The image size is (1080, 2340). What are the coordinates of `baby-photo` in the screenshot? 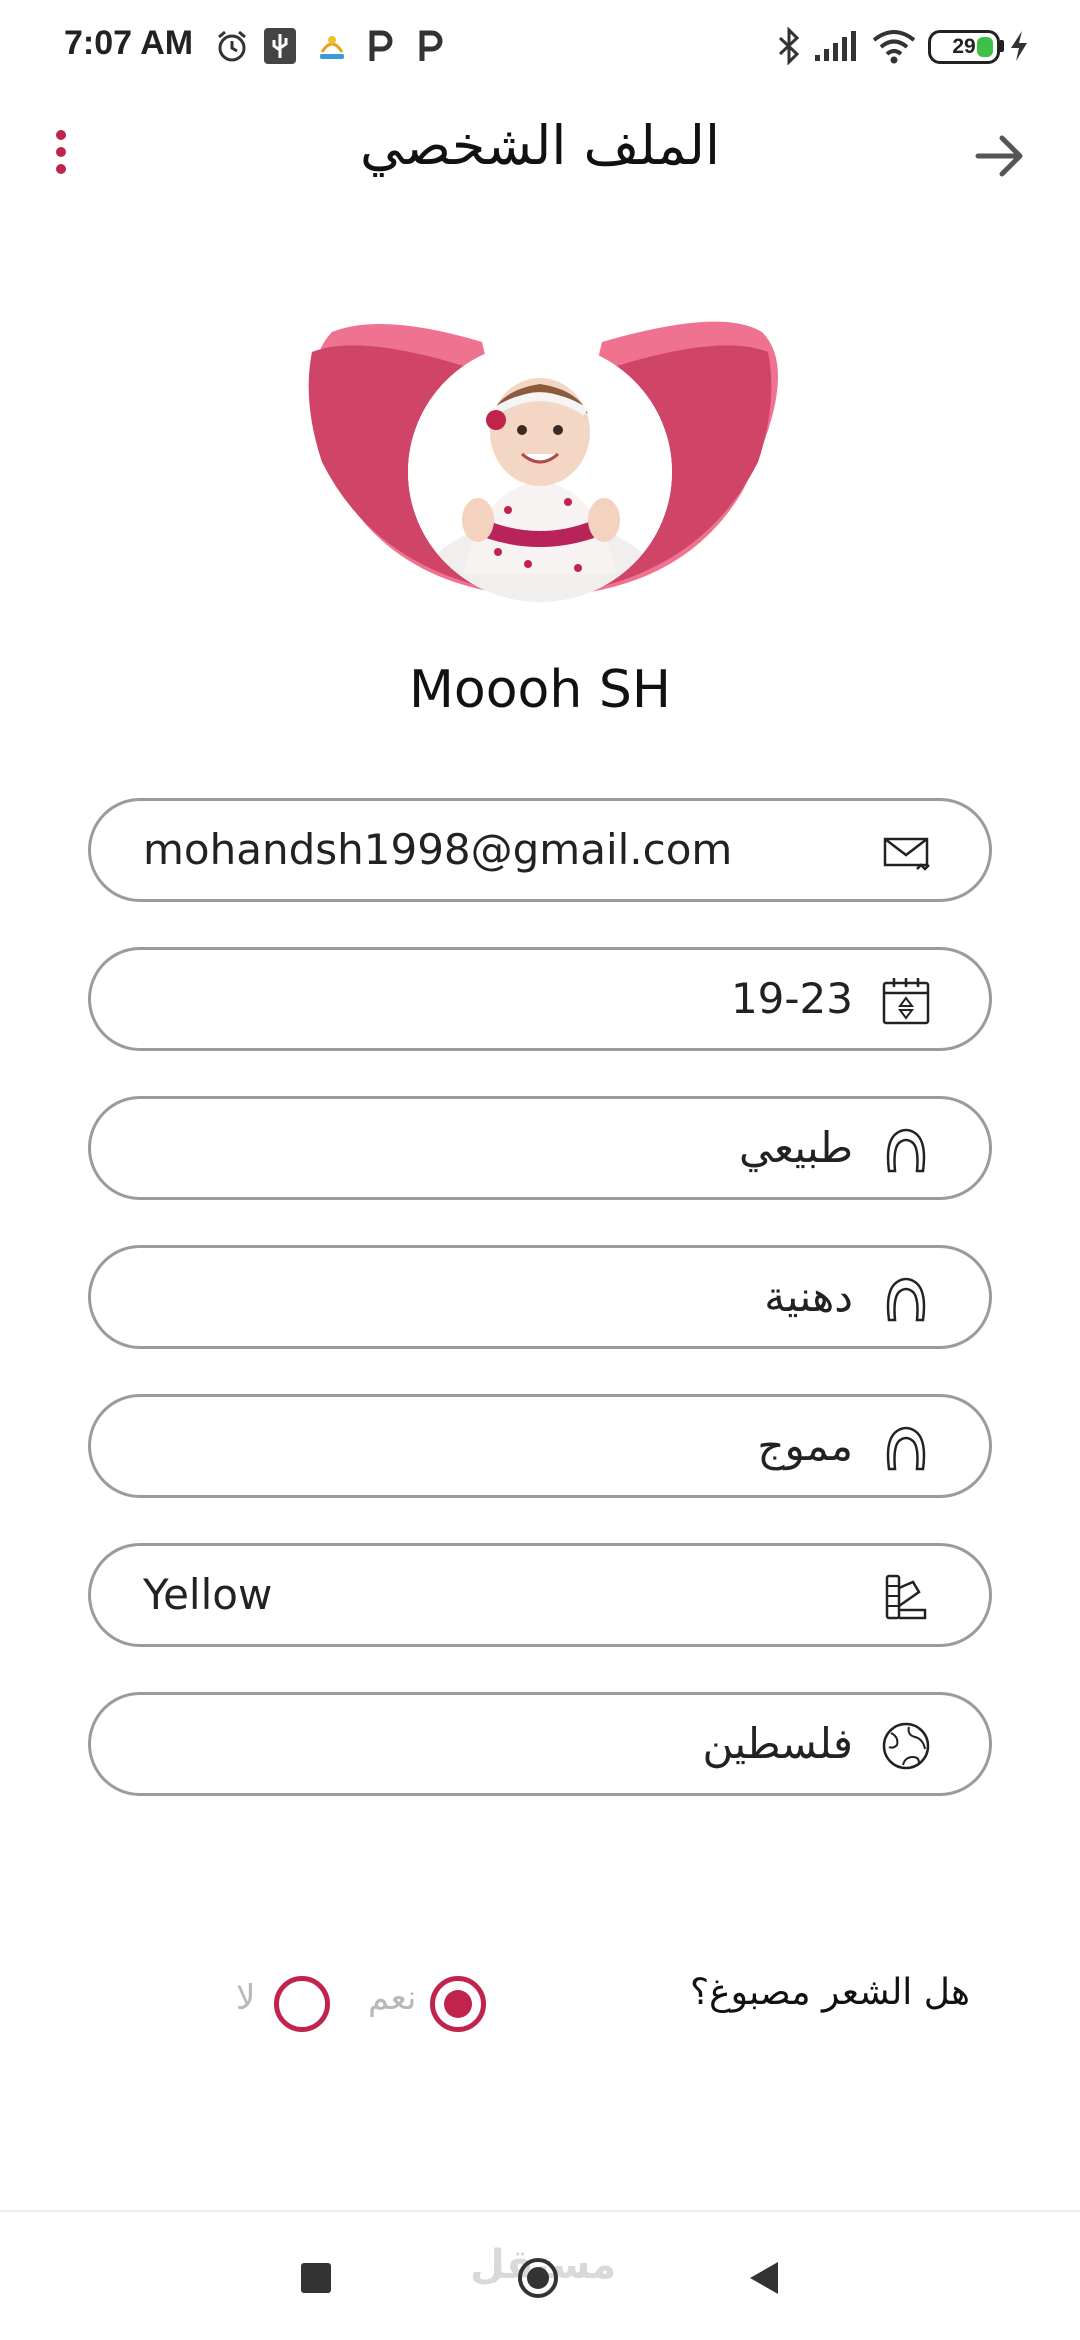 It's located at (540, 472).